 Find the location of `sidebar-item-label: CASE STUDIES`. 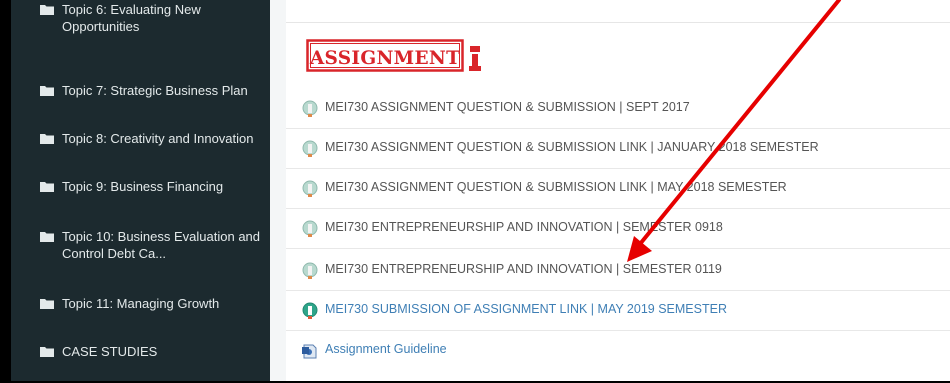

sidebar-item-label: CASE STUDIES is located at coordinates (110, 351).